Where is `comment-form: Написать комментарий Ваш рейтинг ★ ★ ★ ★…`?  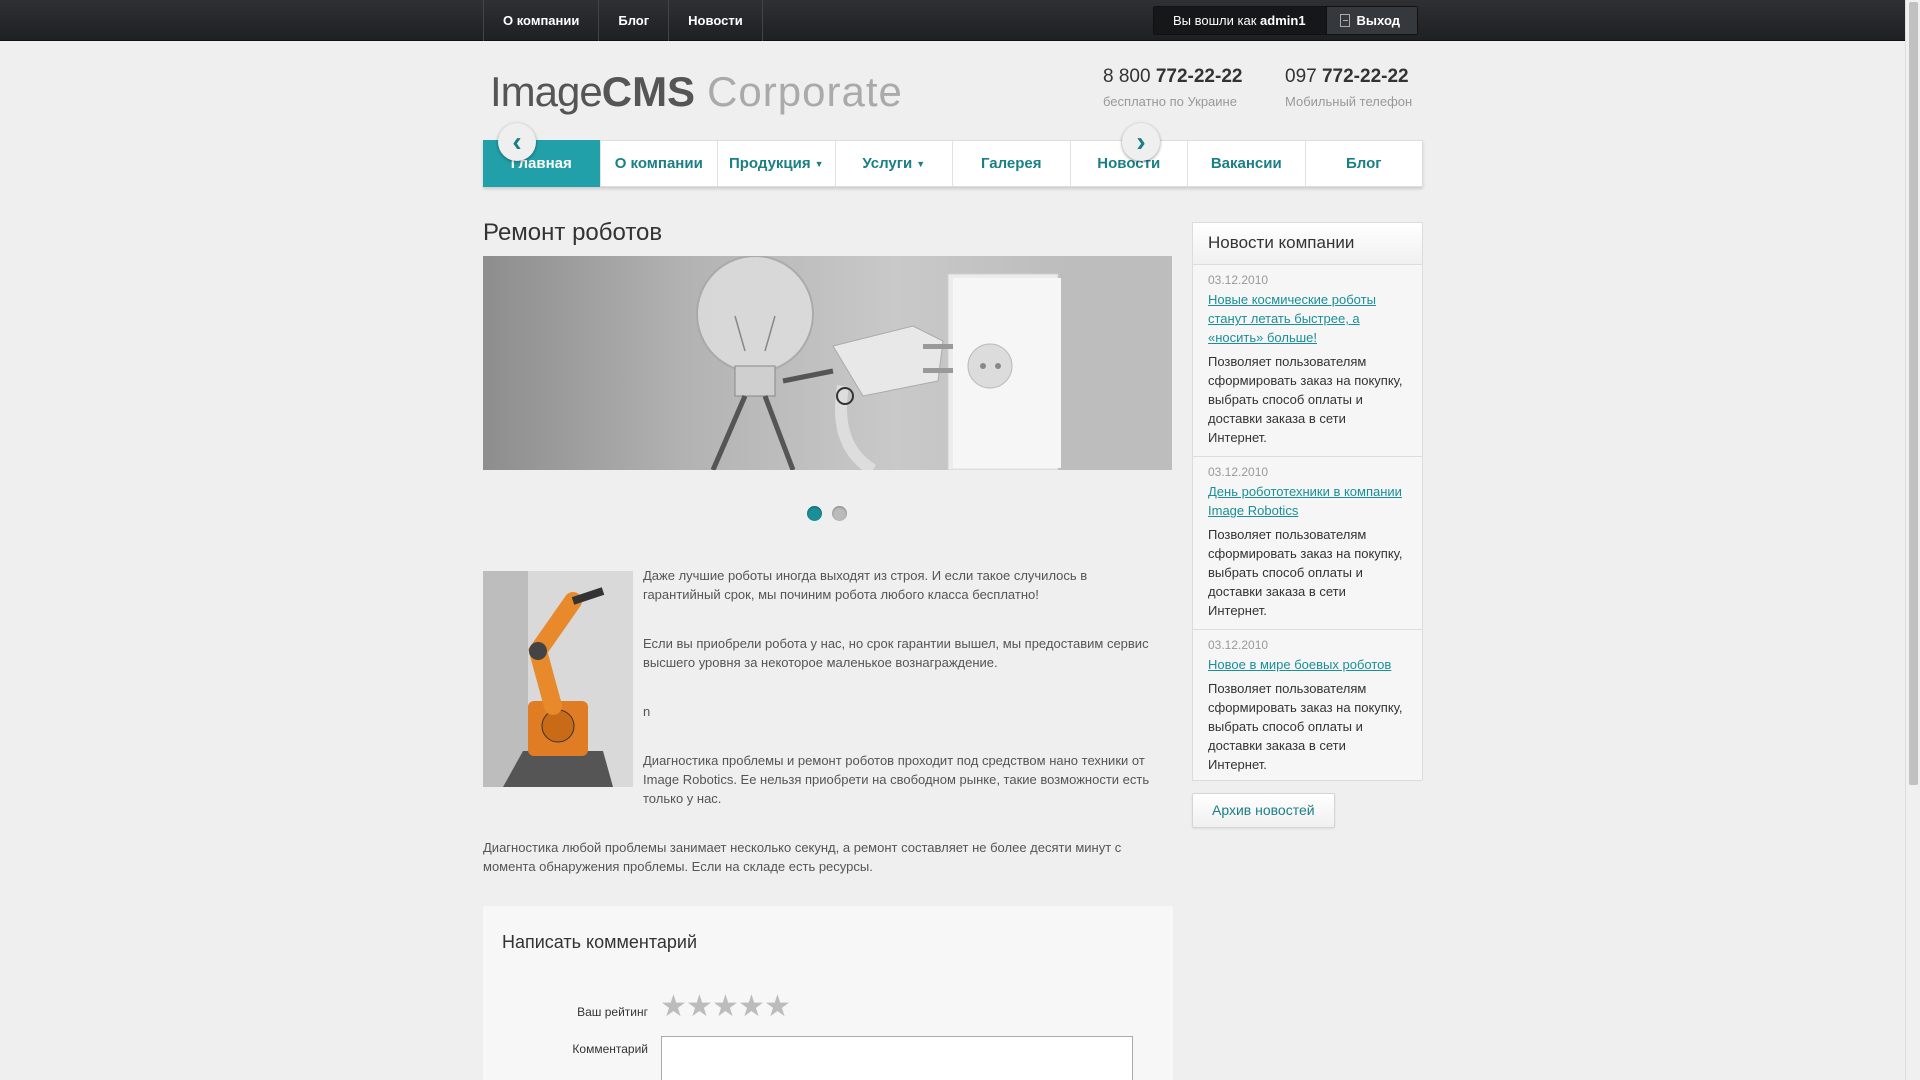 comment-form: Написать комментарий Ваш рейтинг ★ ★ ★ ★… is located at coordinates (828, 993).